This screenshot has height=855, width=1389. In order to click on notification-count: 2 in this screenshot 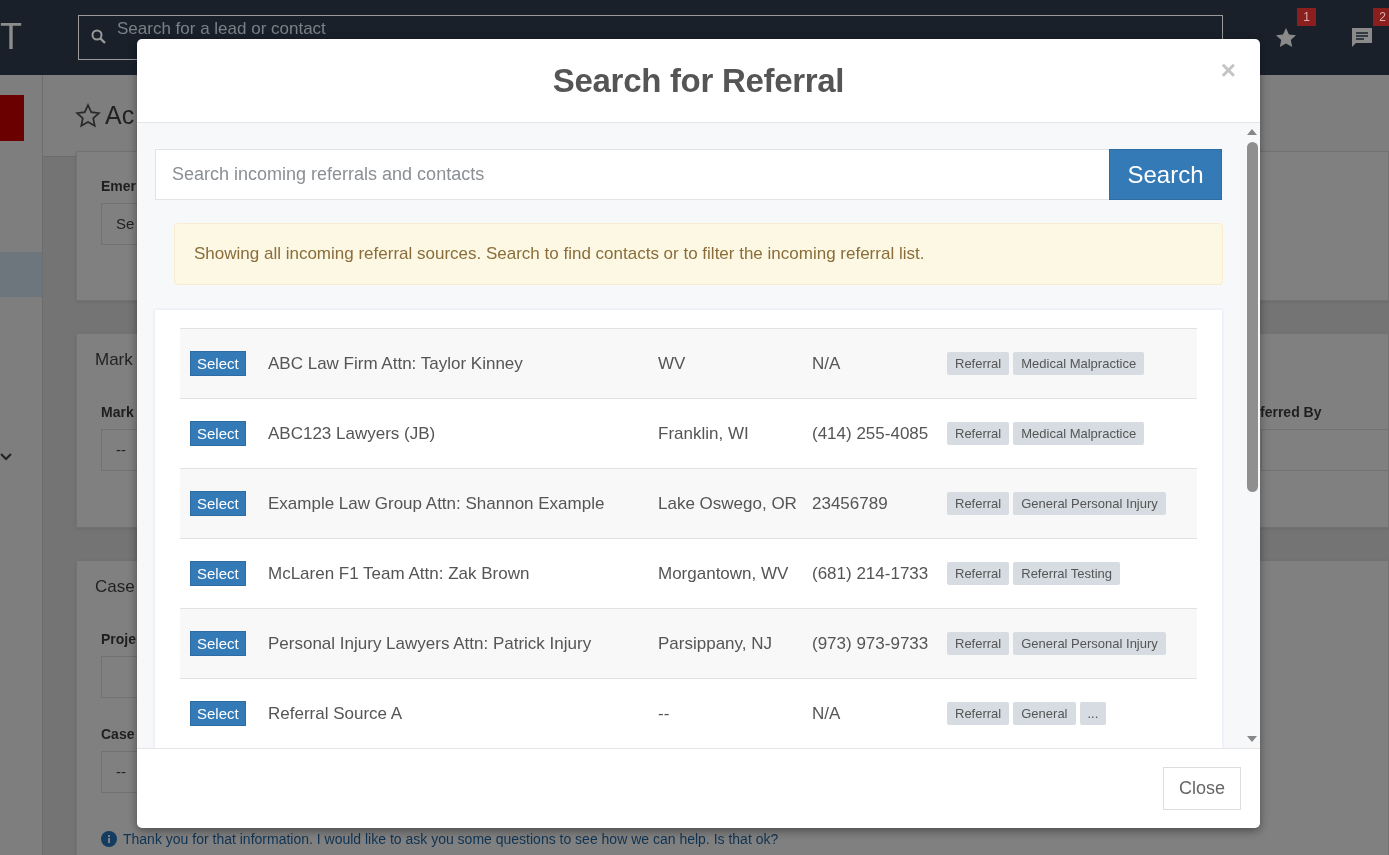, I will do `click(1381, 17)`.